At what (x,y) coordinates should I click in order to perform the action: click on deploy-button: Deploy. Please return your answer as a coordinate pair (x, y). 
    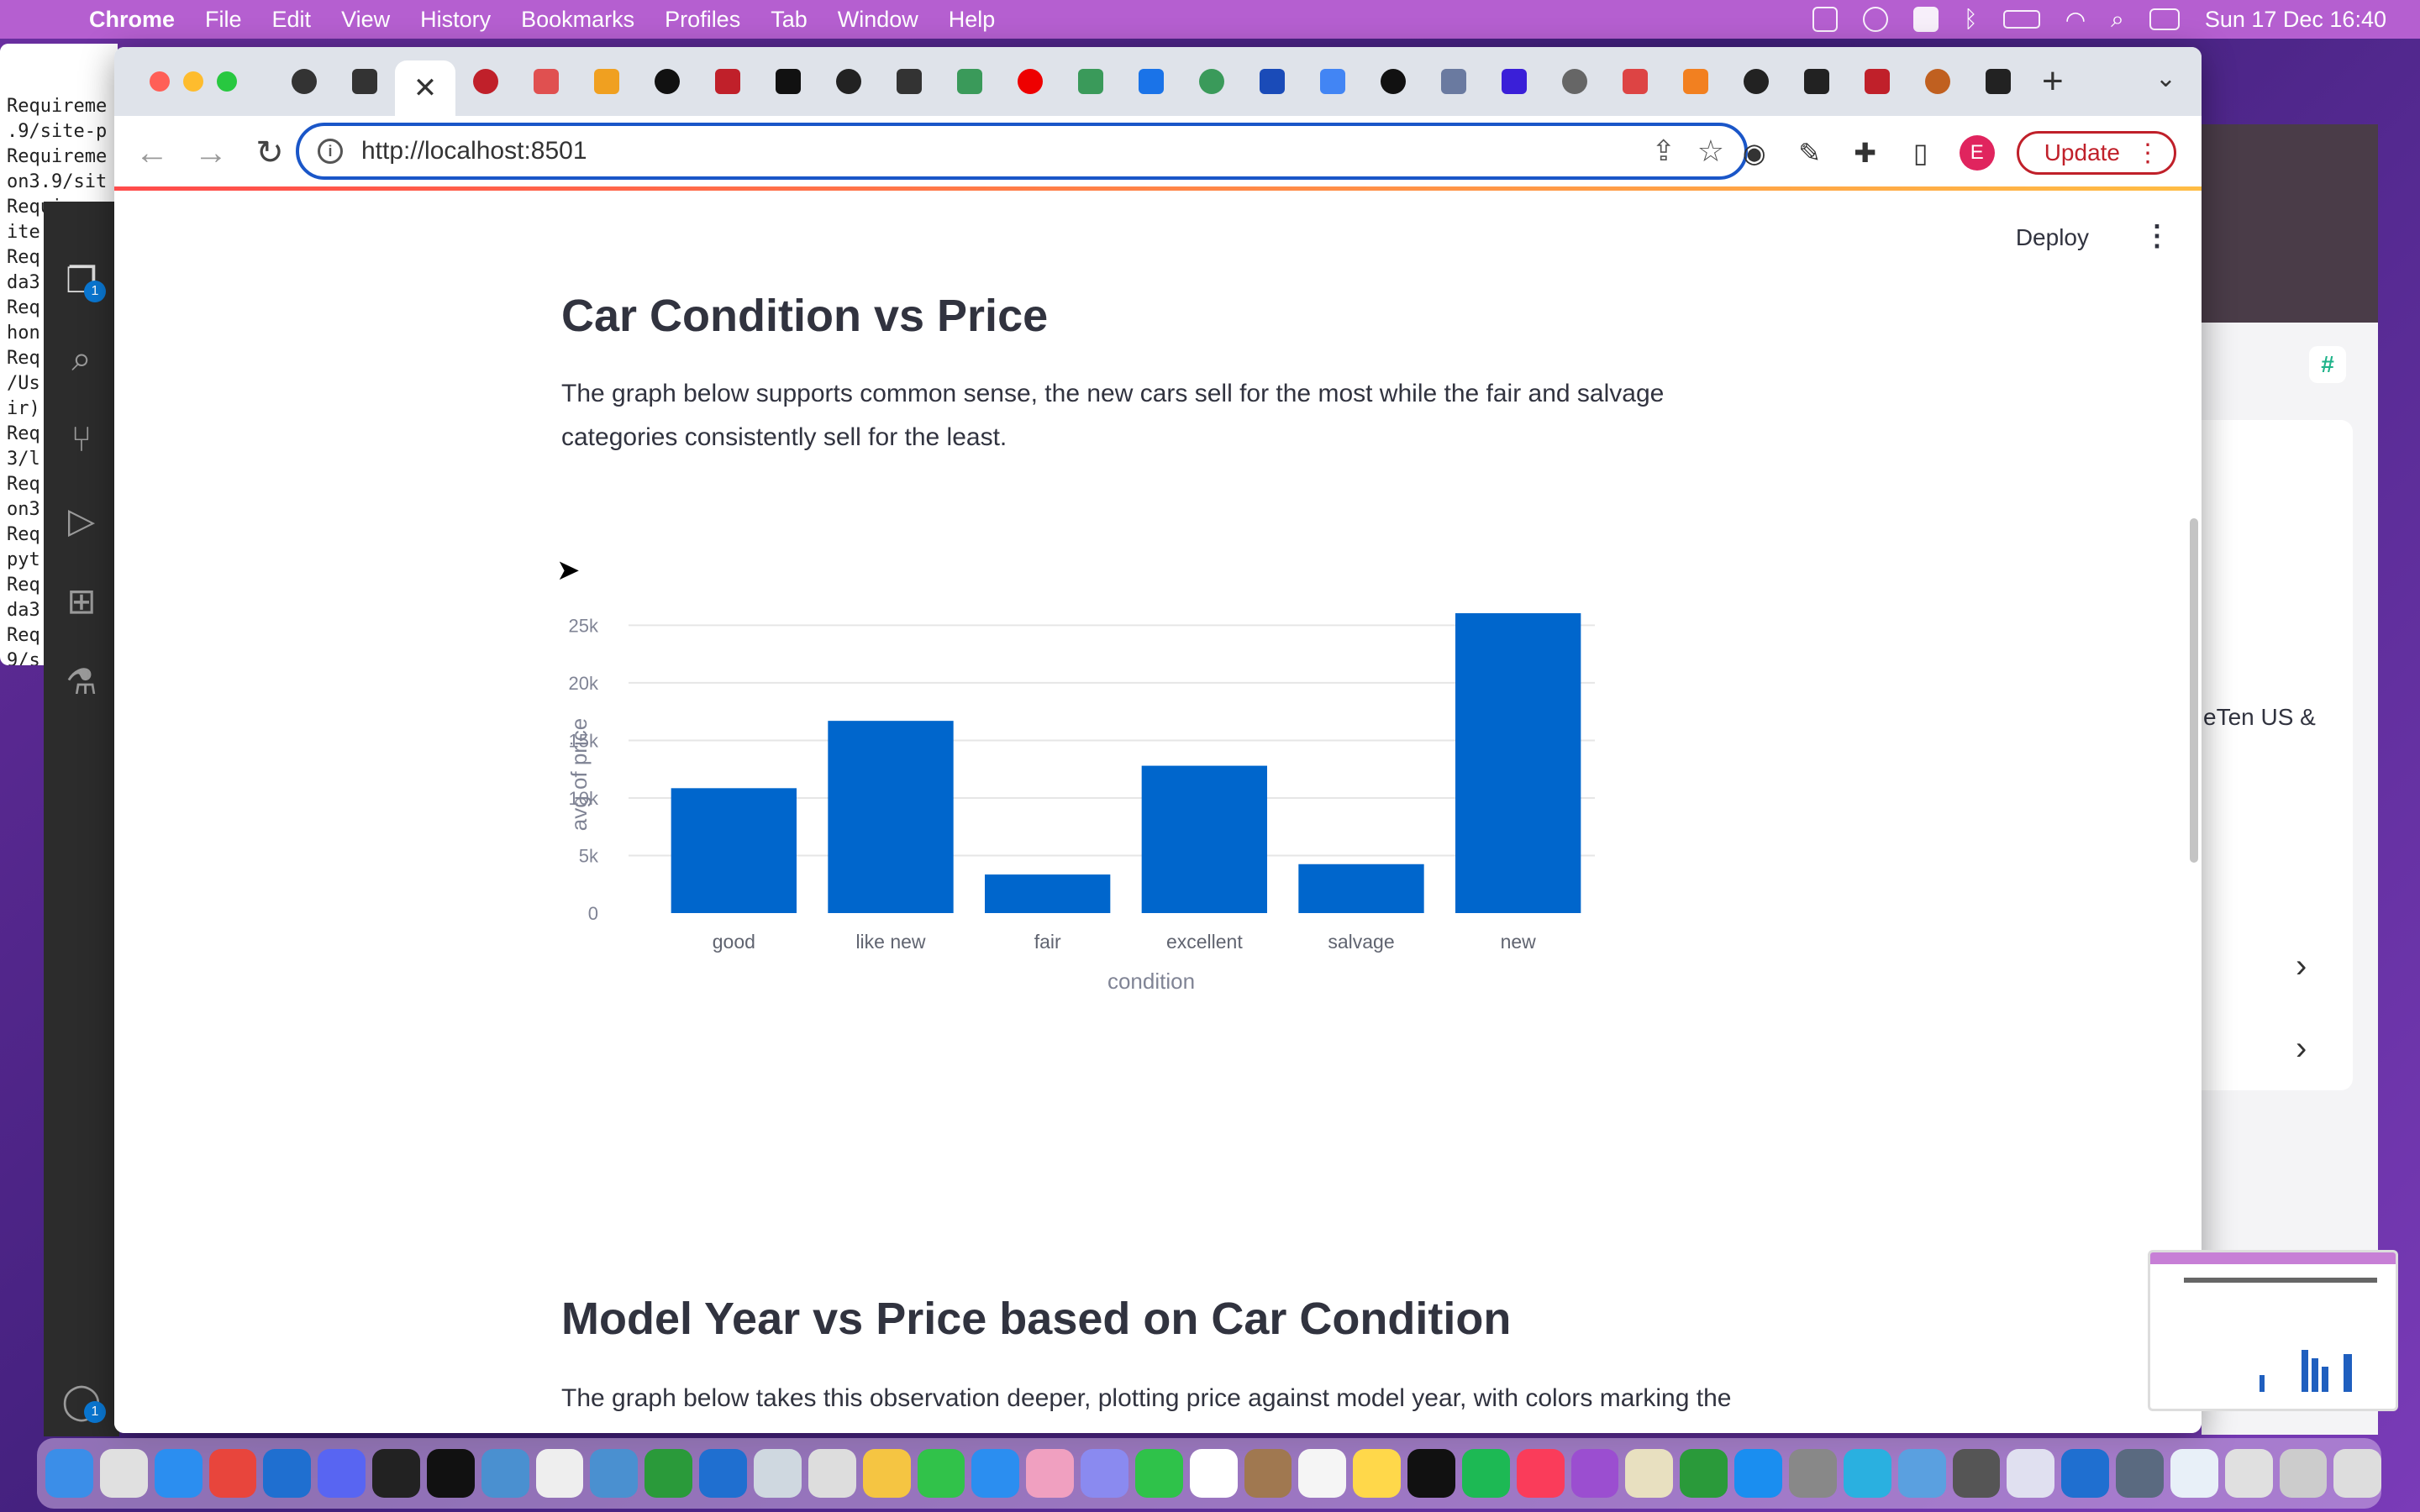
    Looking at the image, I should click on (2052, 237).